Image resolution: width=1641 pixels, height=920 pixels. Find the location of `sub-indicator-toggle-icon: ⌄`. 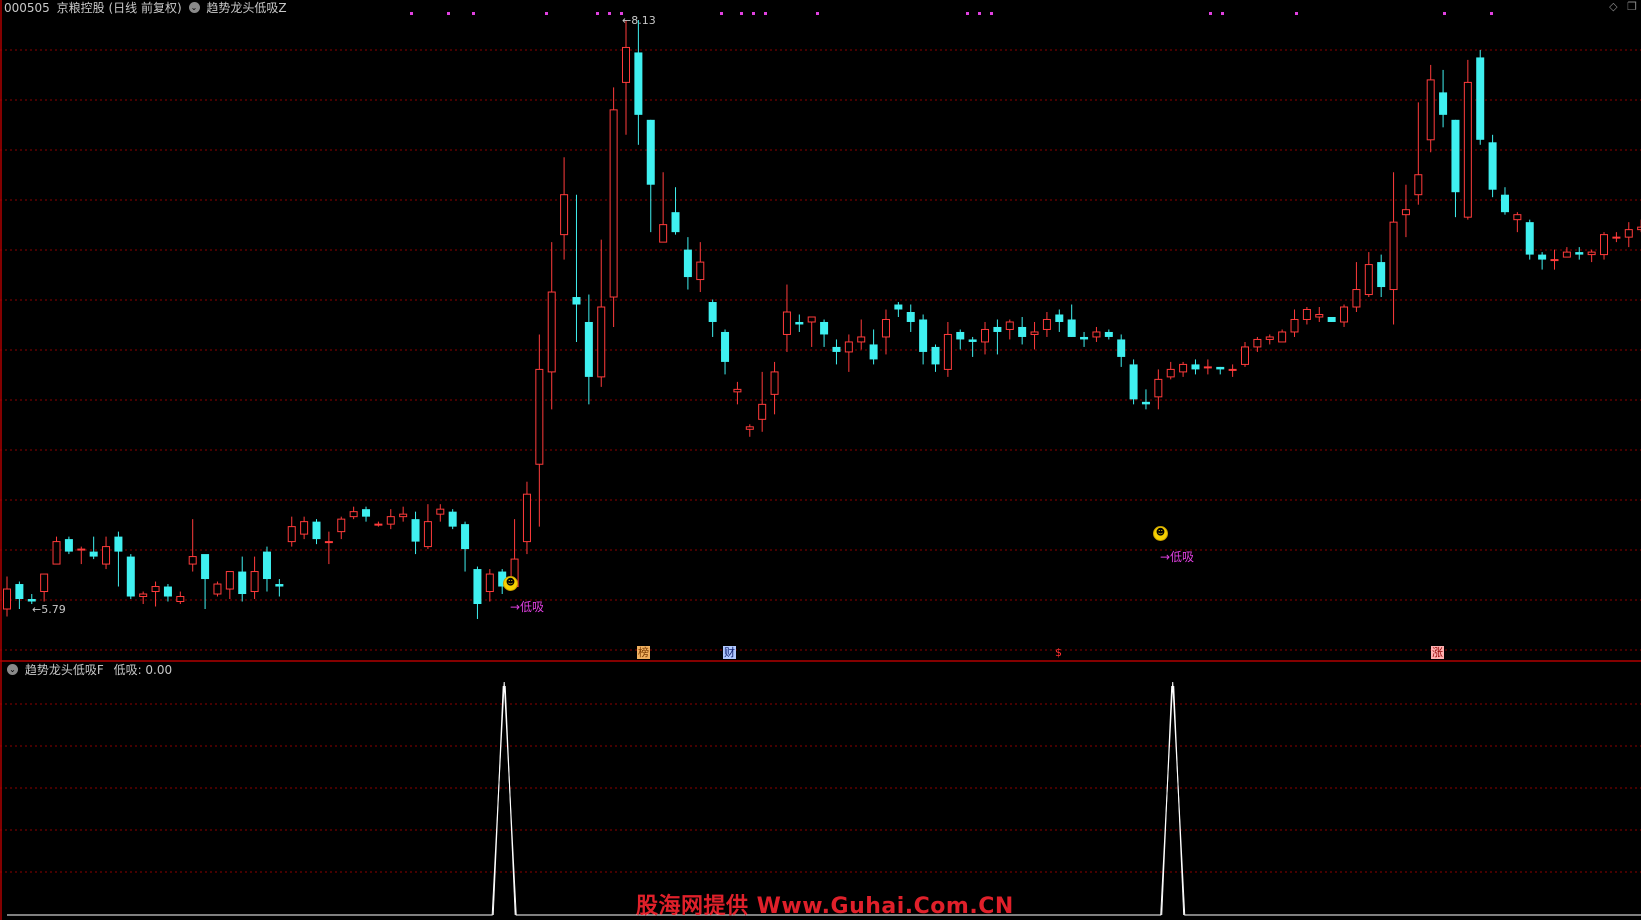

sub-indicator-toggle-icon: ⌄ is located at coordinates (12, 669).